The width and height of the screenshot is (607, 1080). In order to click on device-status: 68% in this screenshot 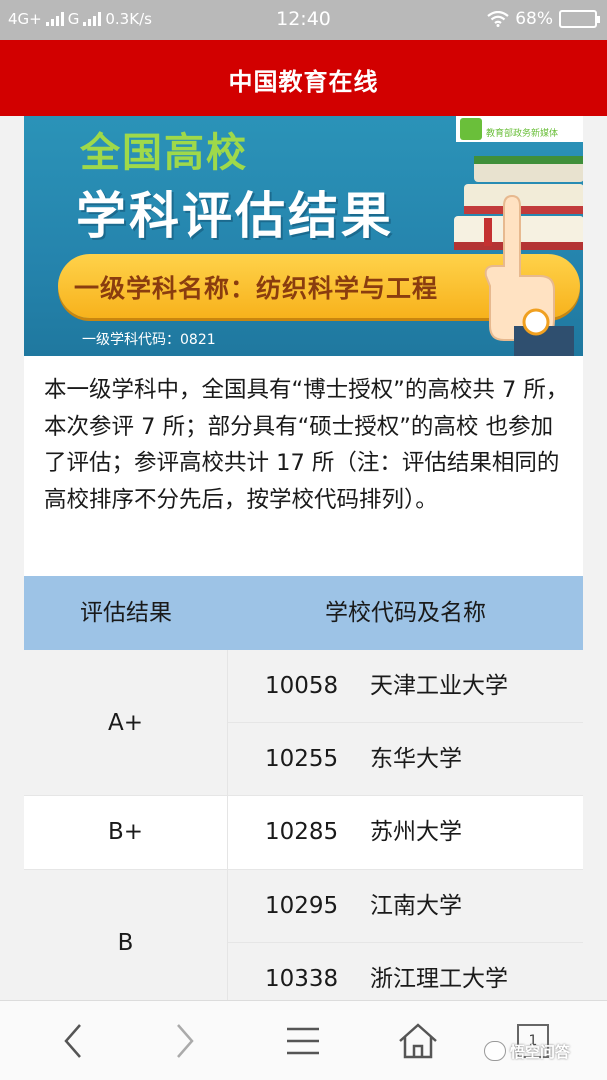, I will do `click(543, 19)`.